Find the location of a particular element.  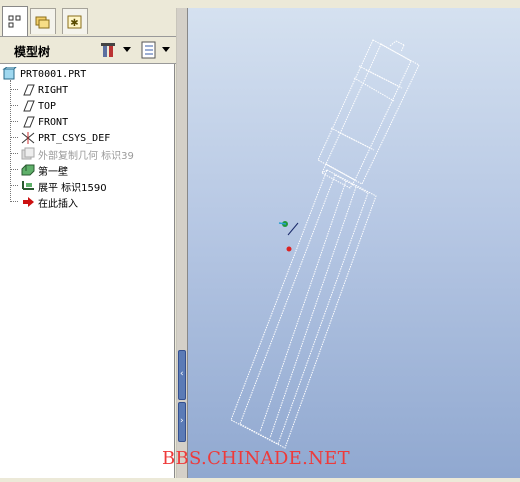

tree-item-top: TOP is located at coordinates (38, 106).